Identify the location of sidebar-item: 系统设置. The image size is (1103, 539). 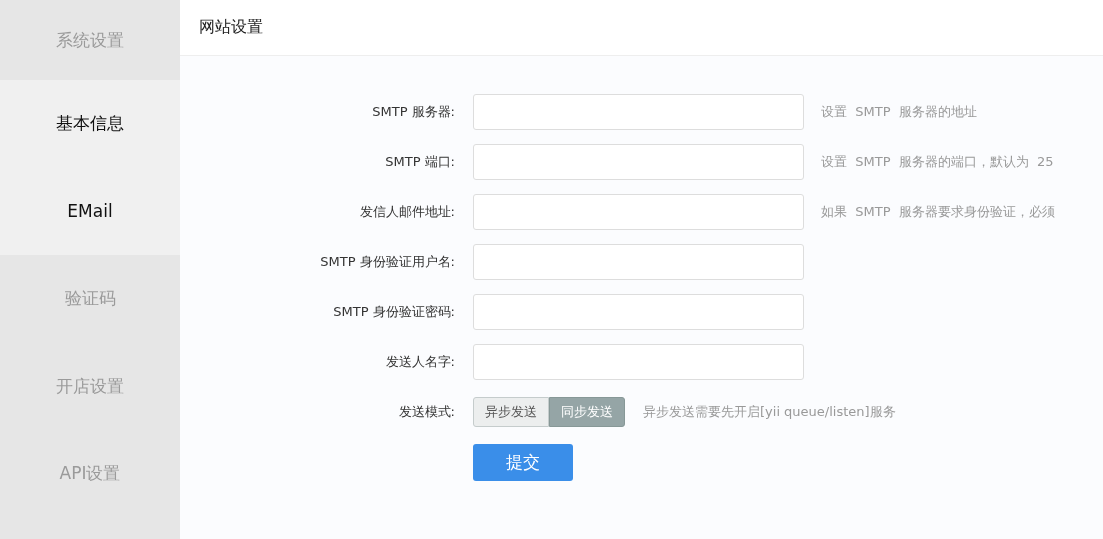
(90, 40).